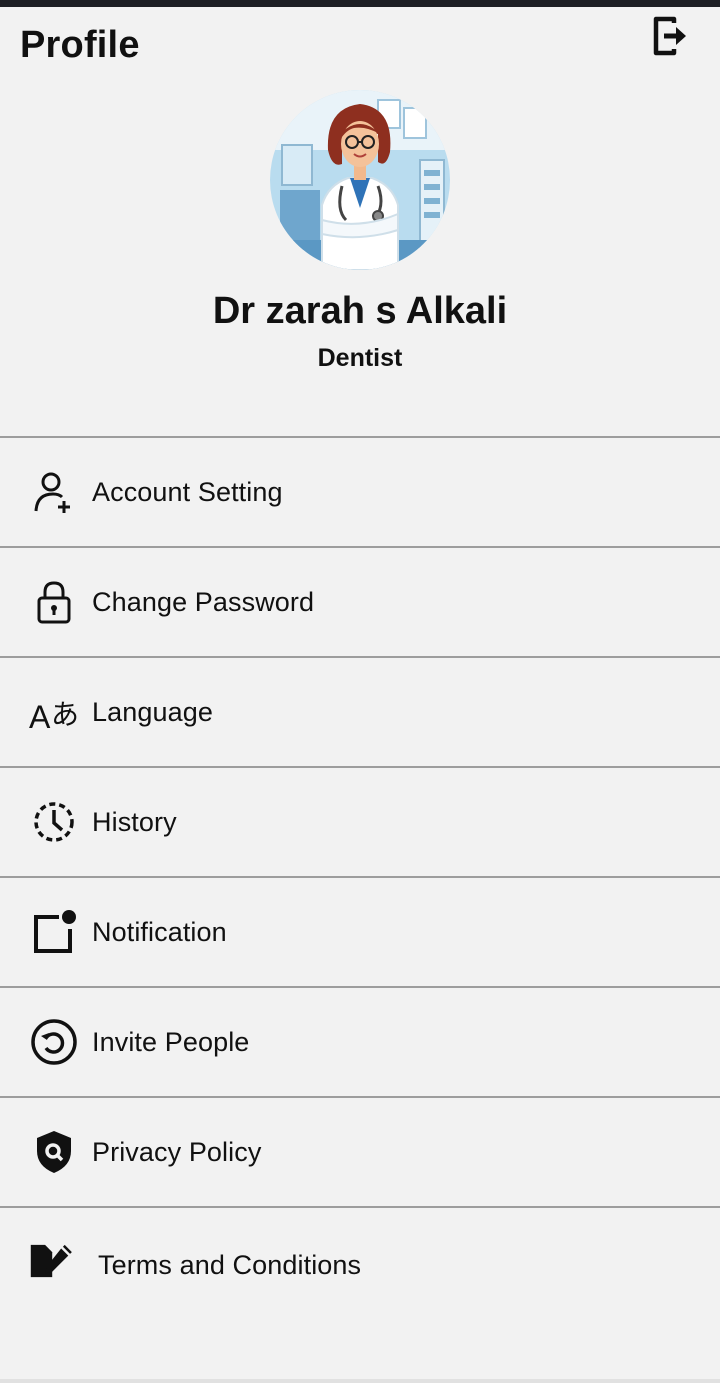  What do you see at coordinates (360, 931) in the screenshot?
I see `menu-item-notification: Notification` at bounding box center [360, 931].